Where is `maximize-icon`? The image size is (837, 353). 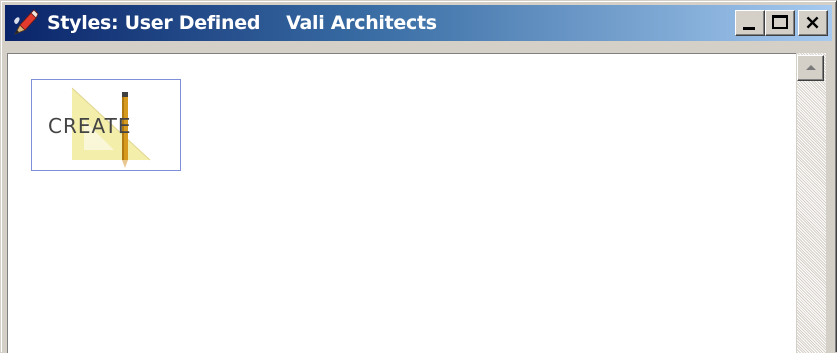
maximize-icon is located at coordinates (780, 22).